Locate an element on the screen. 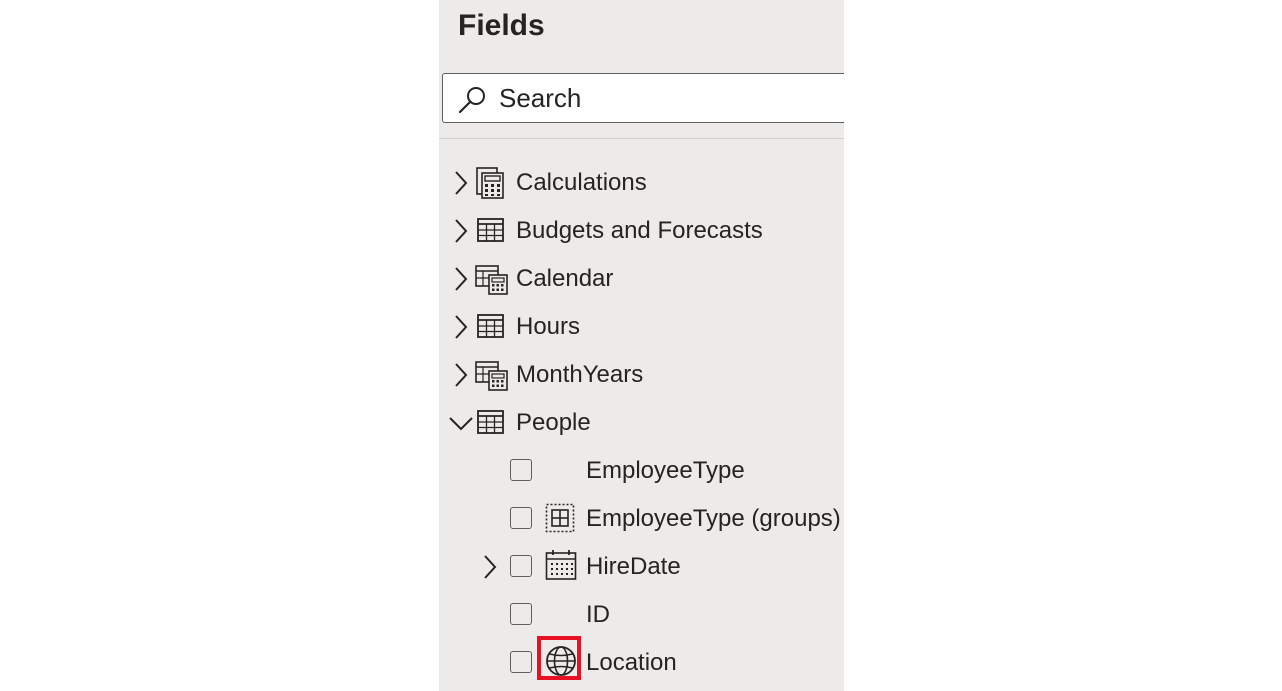 This screenshot has height=691, width=1282. chevron-down-icon is located at coordinates (461, 423).